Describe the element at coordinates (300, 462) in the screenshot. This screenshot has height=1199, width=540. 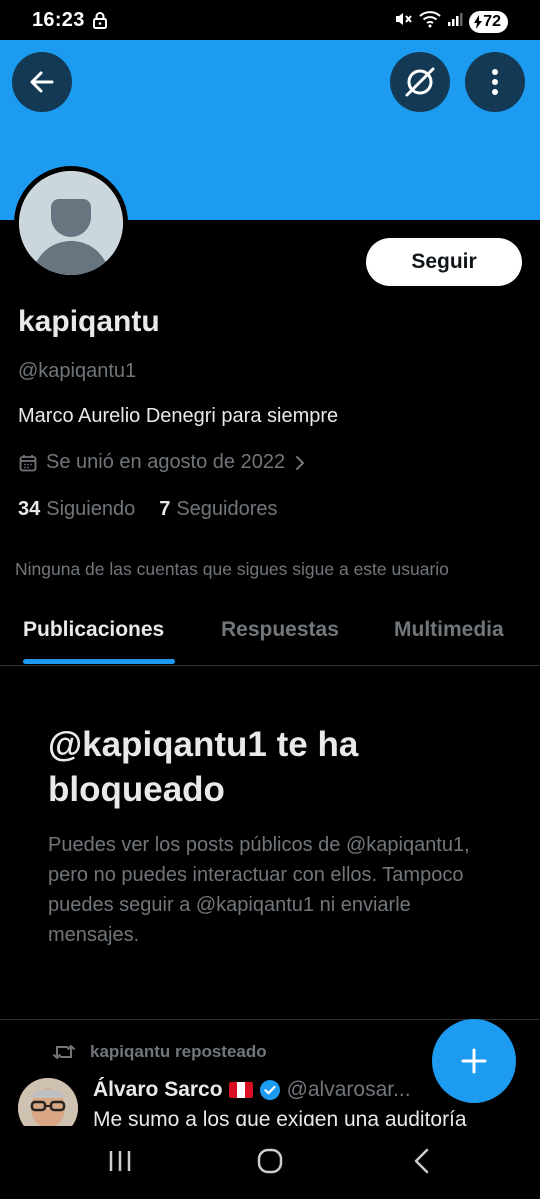
I see `chevron-right-icon` at that location.